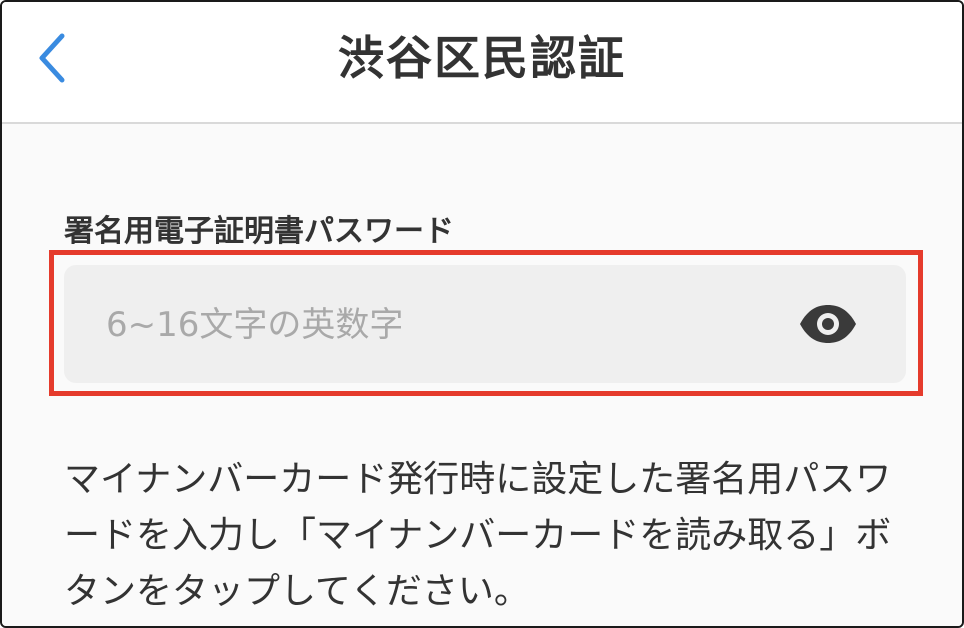 This screenshot has width=964, height=628. Describe the element at coordinates (259, 231) in the screenshot. I see `password-label: 署名用電子証明書パスワード` at that location.